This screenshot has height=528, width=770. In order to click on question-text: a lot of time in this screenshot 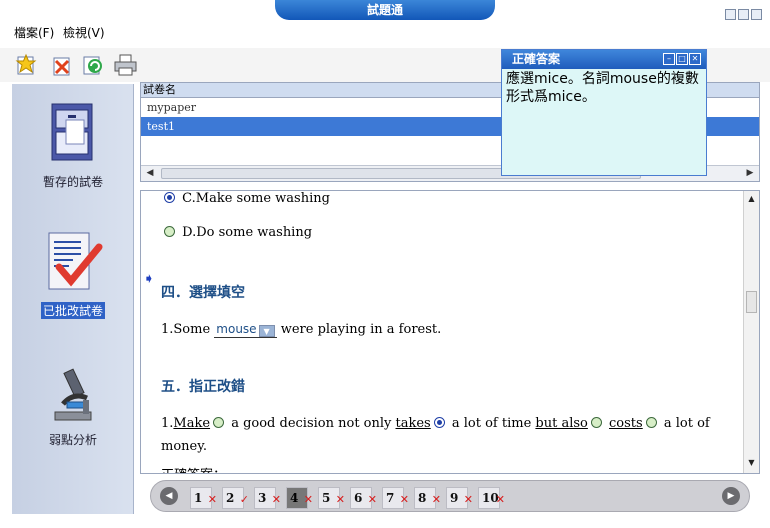, I will do `click(491, 423)`.